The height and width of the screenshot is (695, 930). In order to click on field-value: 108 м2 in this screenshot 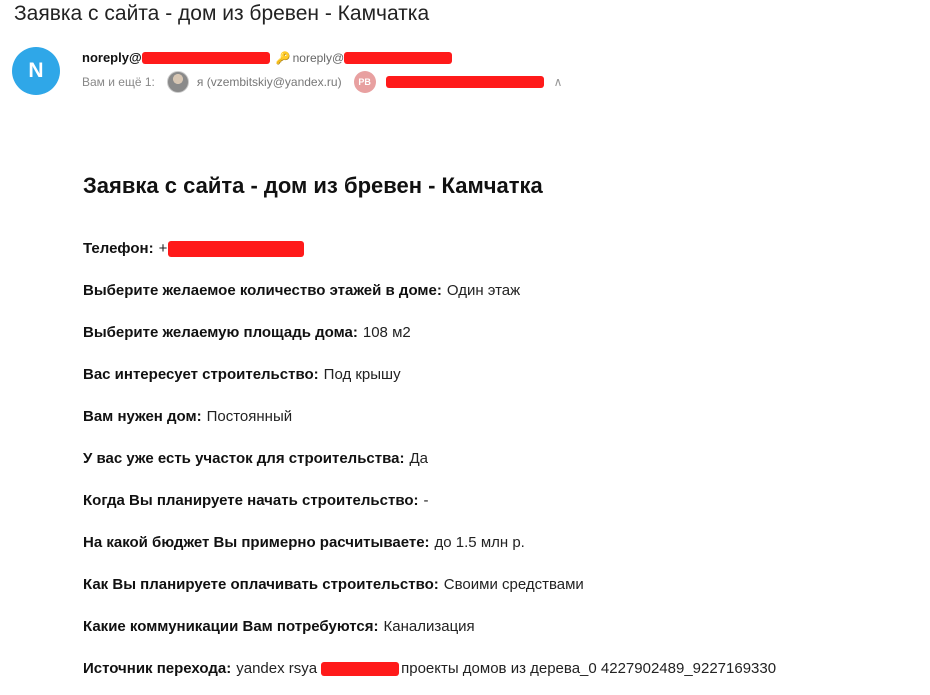, I will do `click(386, 332)`.